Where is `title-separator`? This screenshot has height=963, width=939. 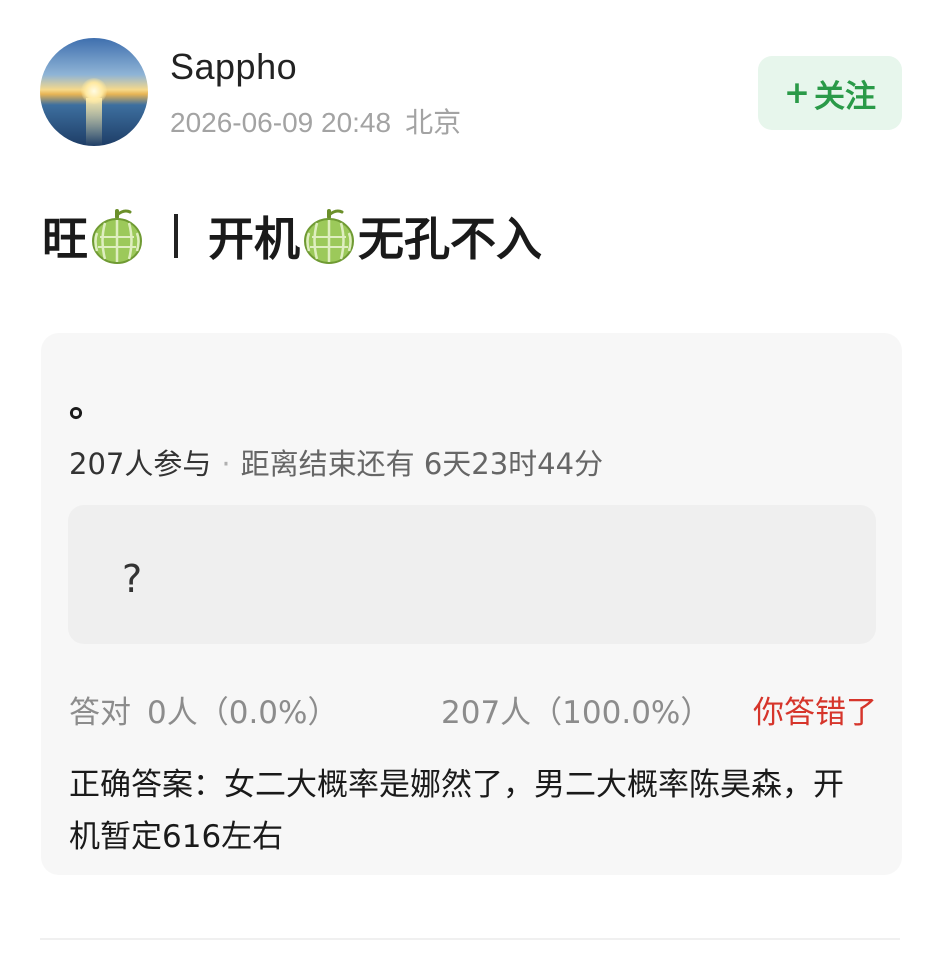 title-separator is located at coordinates (176, 236).